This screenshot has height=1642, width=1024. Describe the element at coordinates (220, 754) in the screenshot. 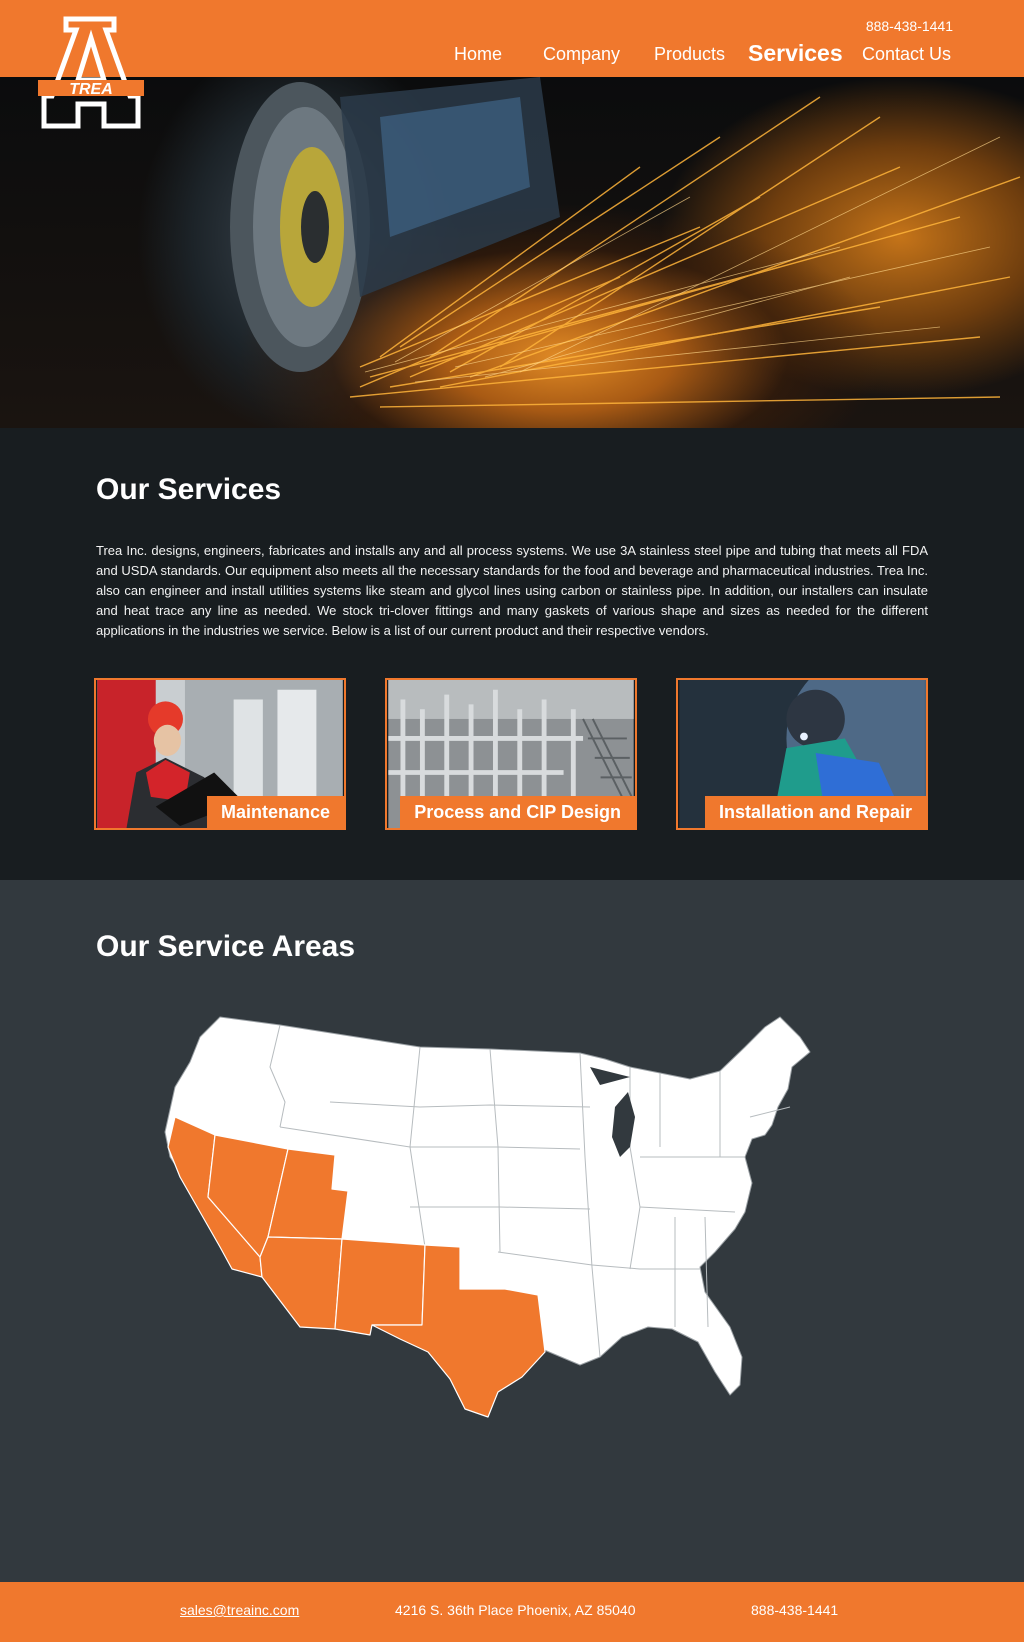

I see `card-maintenance: Maintenance` at that location.